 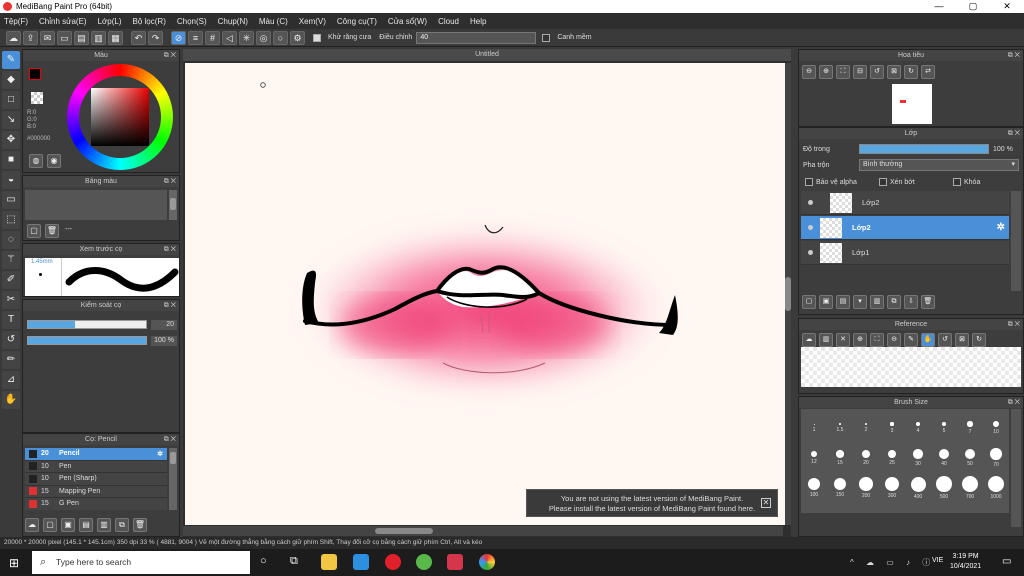 What do you see at coordinates (122, 525) in the screenshot?
I see `brush-duplicate-icon: ⧉` at bounding box center [122, 525].